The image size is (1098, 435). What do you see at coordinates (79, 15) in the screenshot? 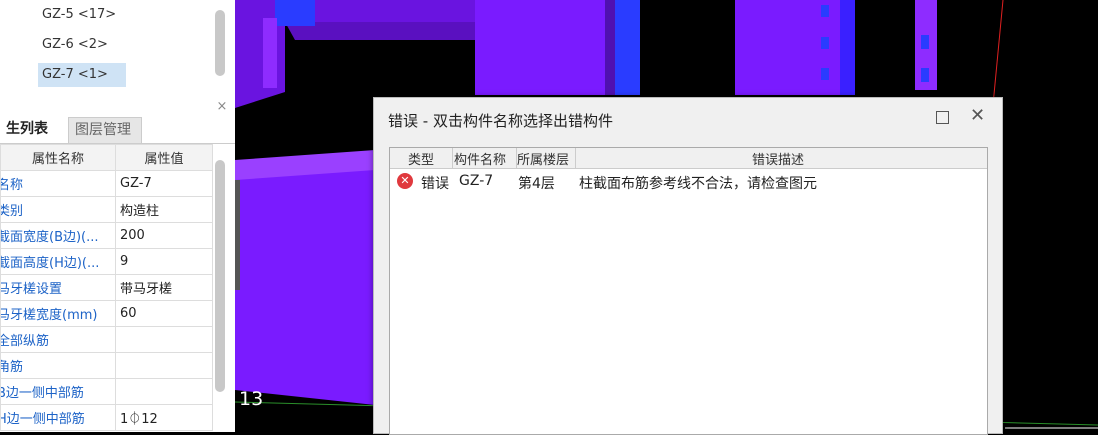
I see `tree-item-gz5: GZ-5 <17>` at bounding box center [79, 15].